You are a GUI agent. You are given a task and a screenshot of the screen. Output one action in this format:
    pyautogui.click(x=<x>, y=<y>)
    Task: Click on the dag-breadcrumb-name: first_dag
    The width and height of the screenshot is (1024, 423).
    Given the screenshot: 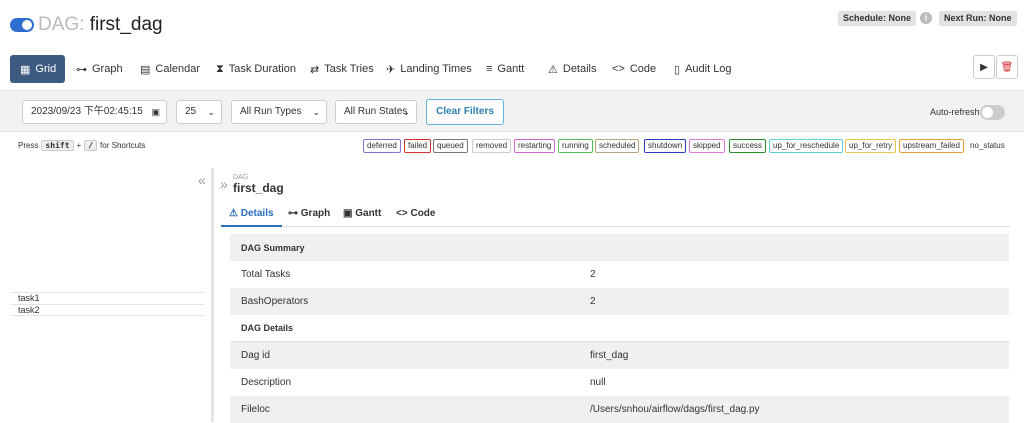 What is the action you would take?
    pyautogui.click(x=258, y=188)
    